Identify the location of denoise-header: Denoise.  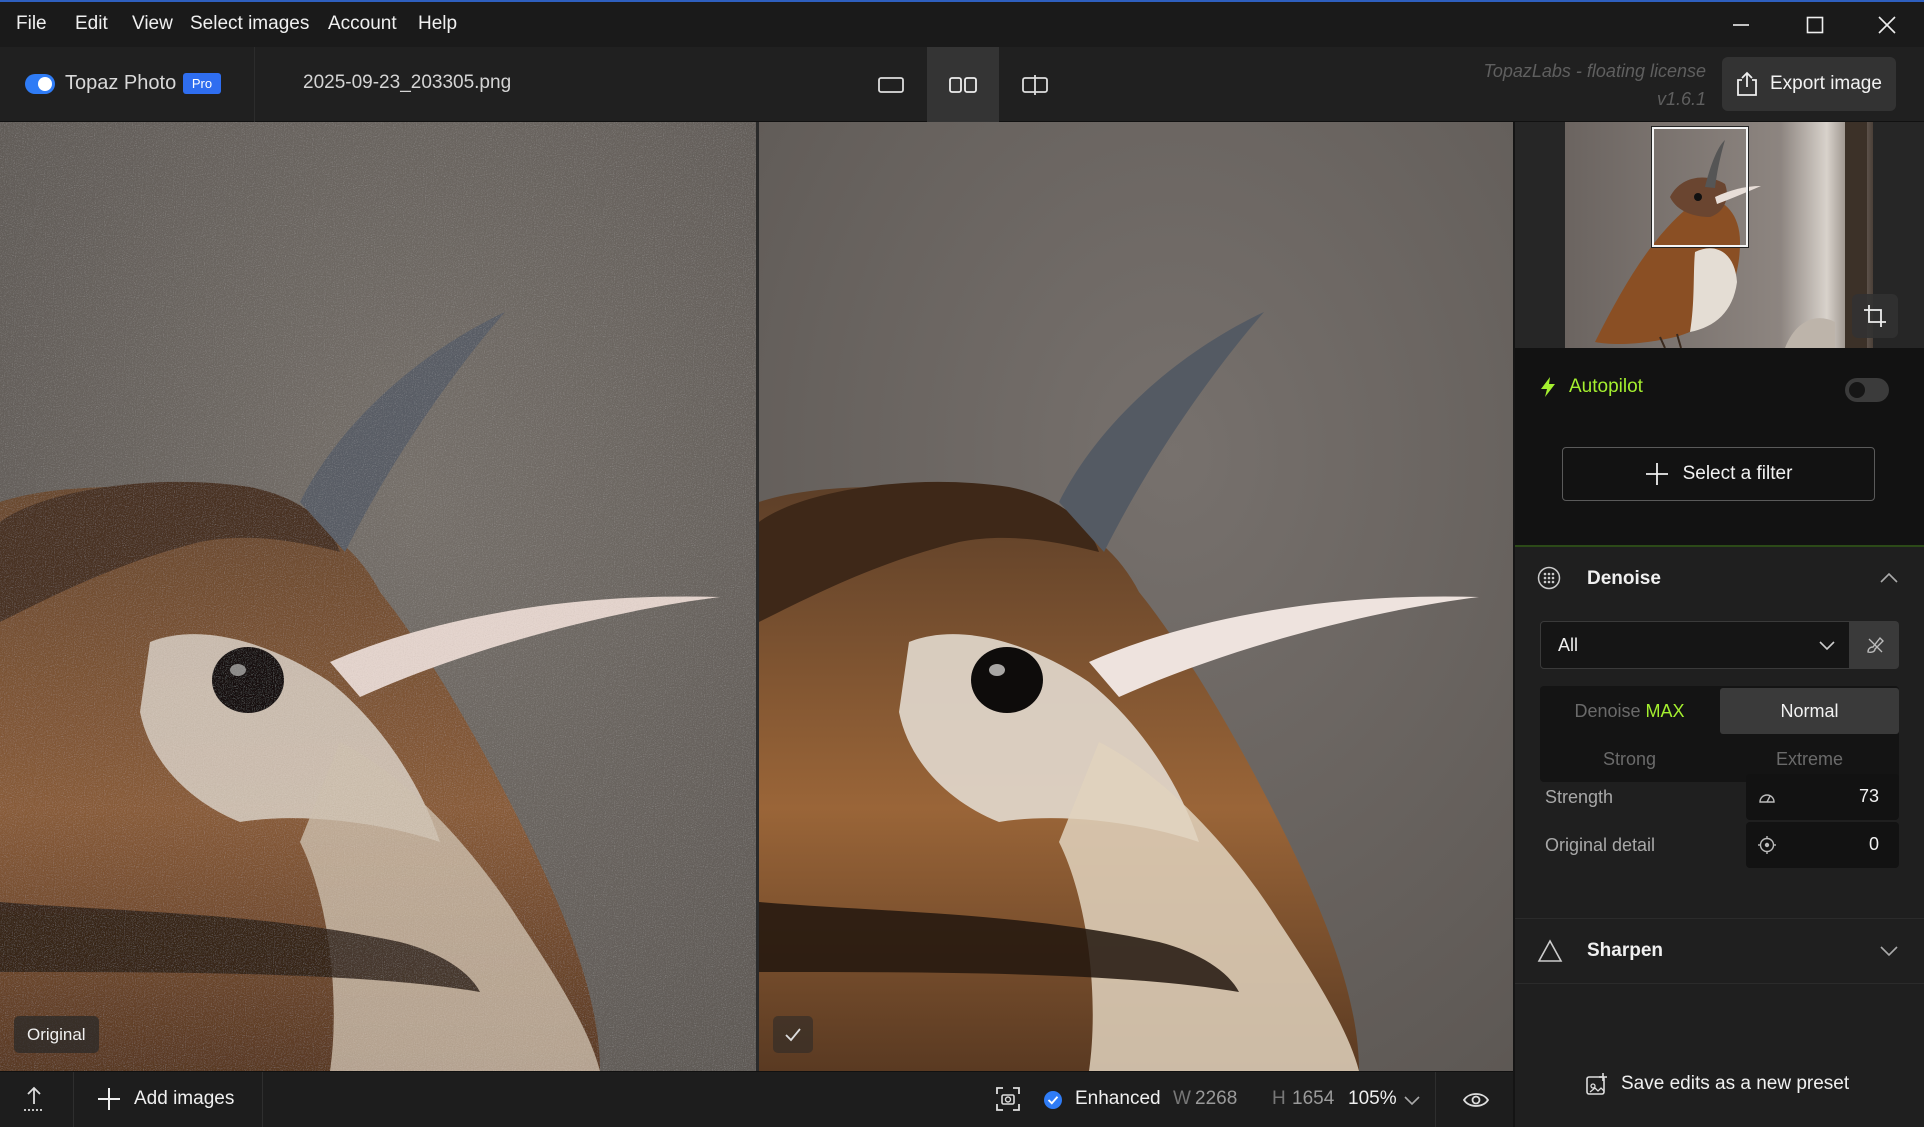
(1719, 578).